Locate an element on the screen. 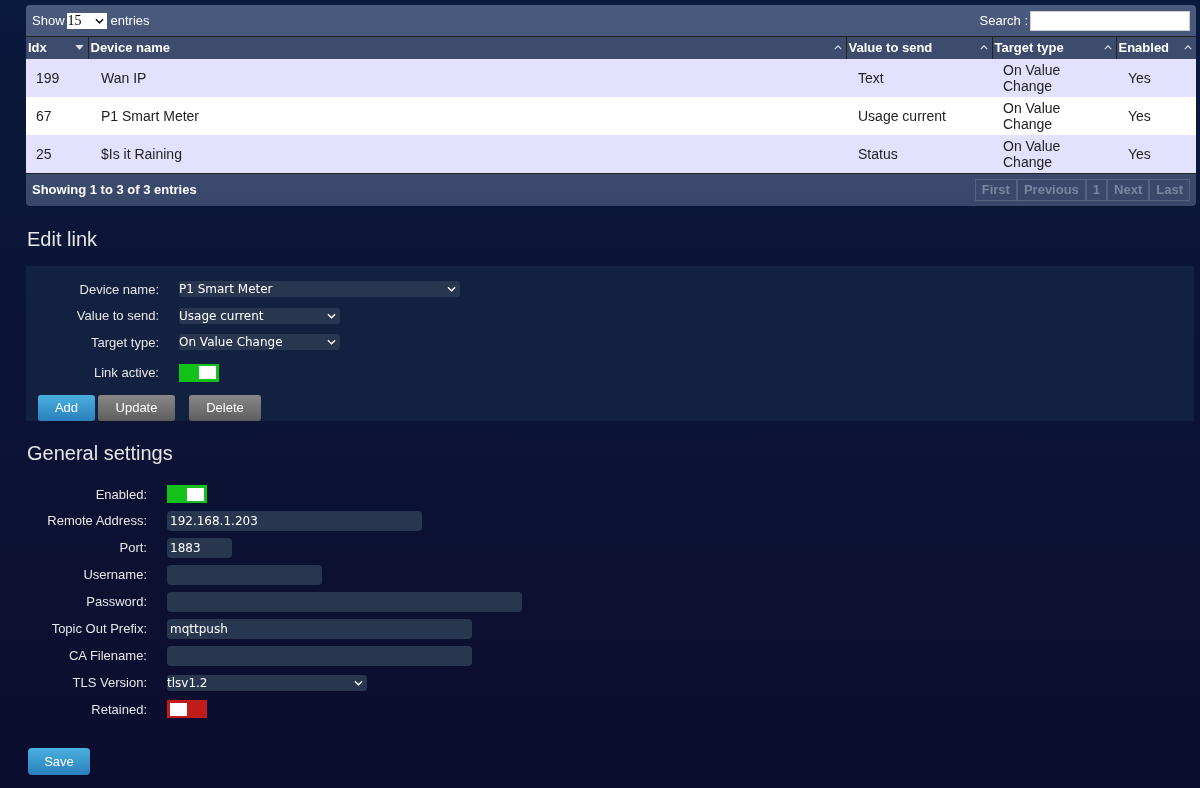  select-field: P1 Smart Meter is located at coordinates (319, 289).